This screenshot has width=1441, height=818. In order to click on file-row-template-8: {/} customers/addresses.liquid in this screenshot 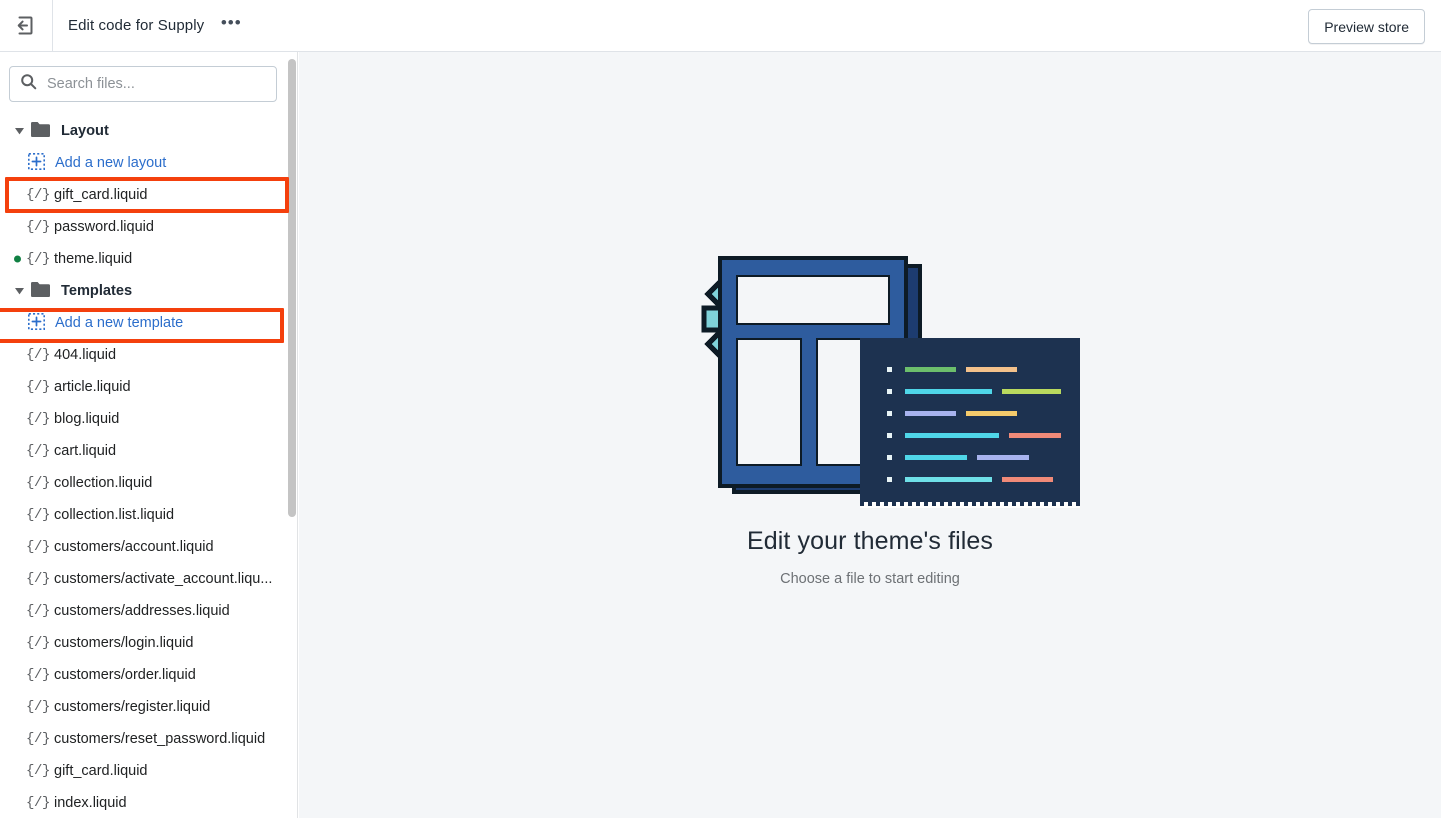, I will do `click(148, 611)`.